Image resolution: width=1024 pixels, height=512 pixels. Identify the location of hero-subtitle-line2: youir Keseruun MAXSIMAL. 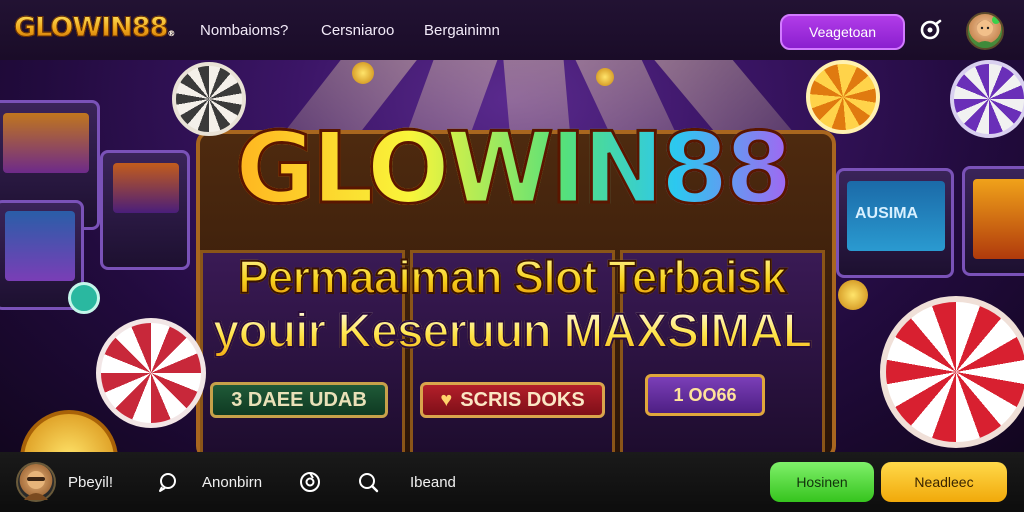
(512, 331).